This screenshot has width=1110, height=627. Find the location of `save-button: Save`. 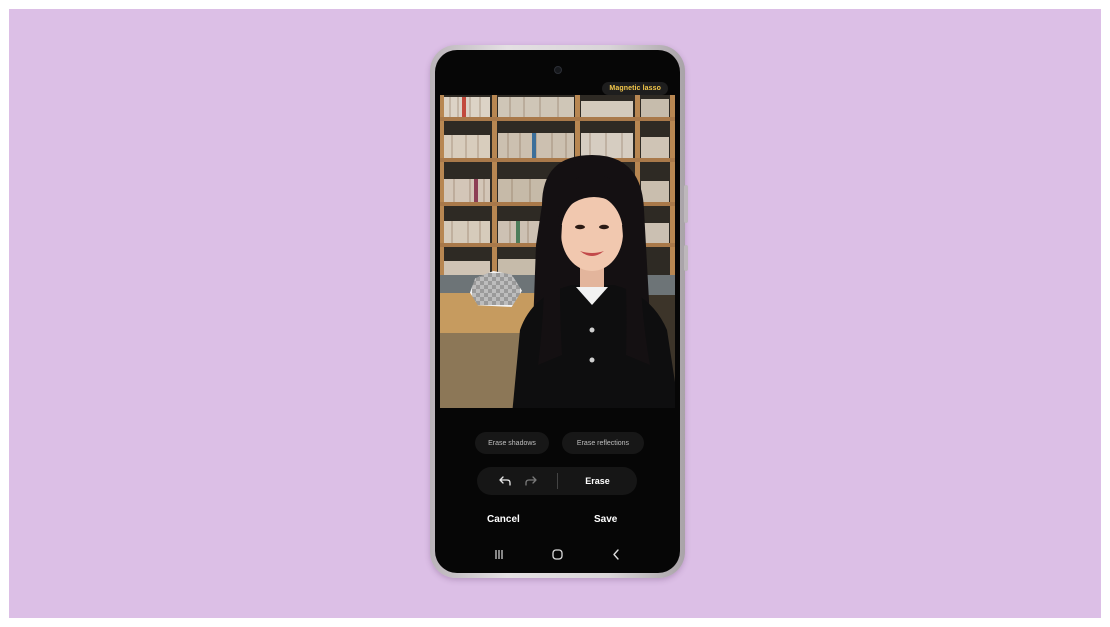

save-button: Save is located at coordinates (605, 519).